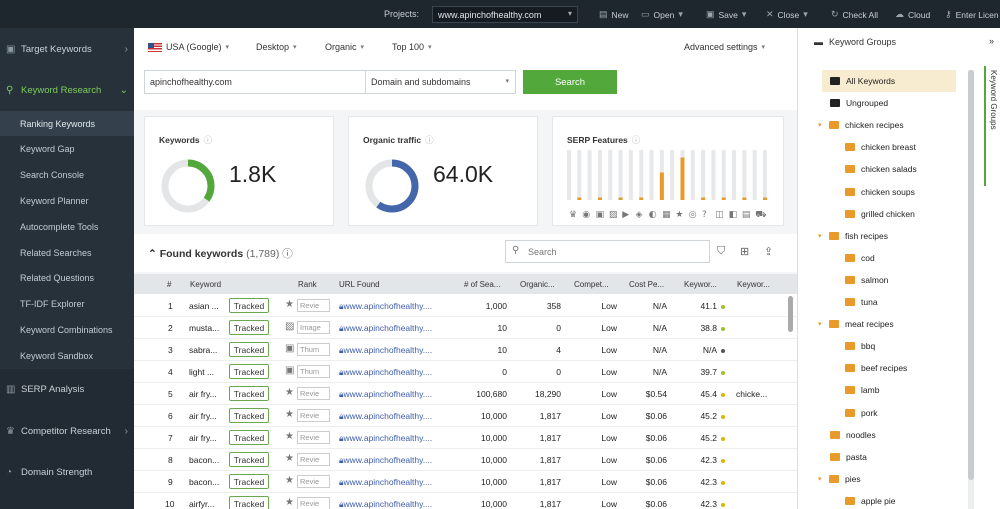 This screenshot has width=1000, height=509. What do you see at coordinates (67, 49) in the screenshot?
I see `sidebar-item-target-keywords: ▣ Target Keywords ›` at bounding box center [67, 49].